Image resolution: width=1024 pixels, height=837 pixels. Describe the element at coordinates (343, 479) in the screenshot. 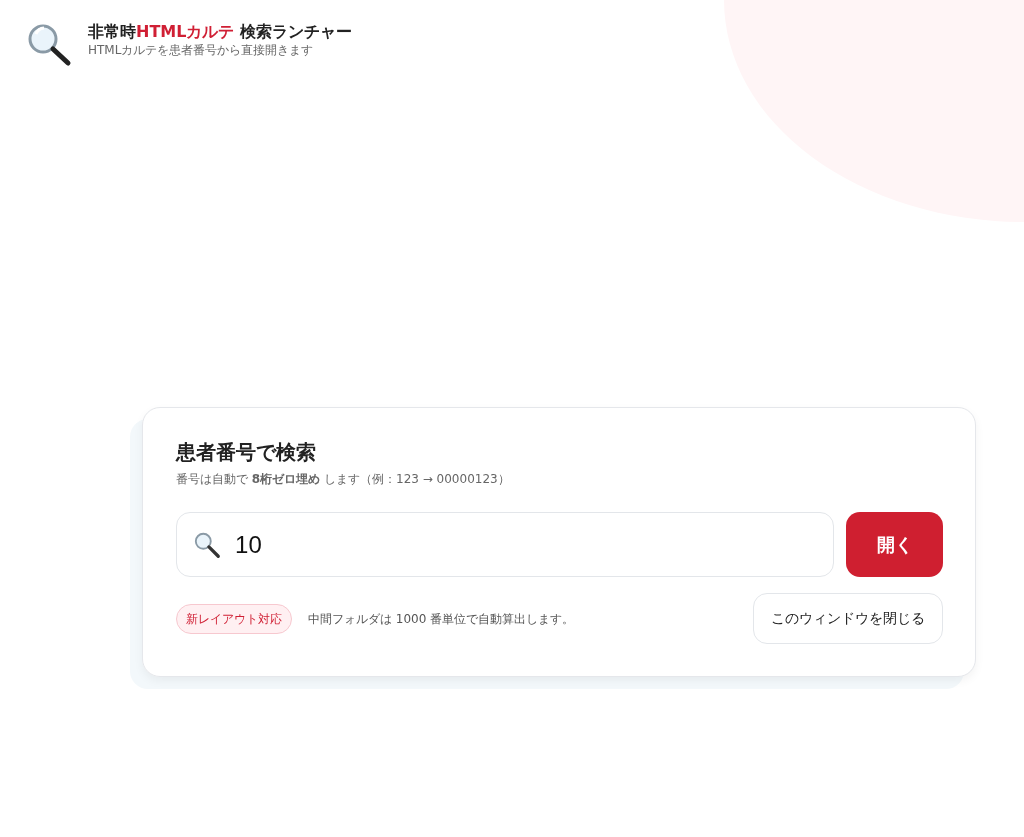

I see `hint-text: 番号は自動で 8桁ゼロ埋め します（例：123 → 00000123）` at that location.